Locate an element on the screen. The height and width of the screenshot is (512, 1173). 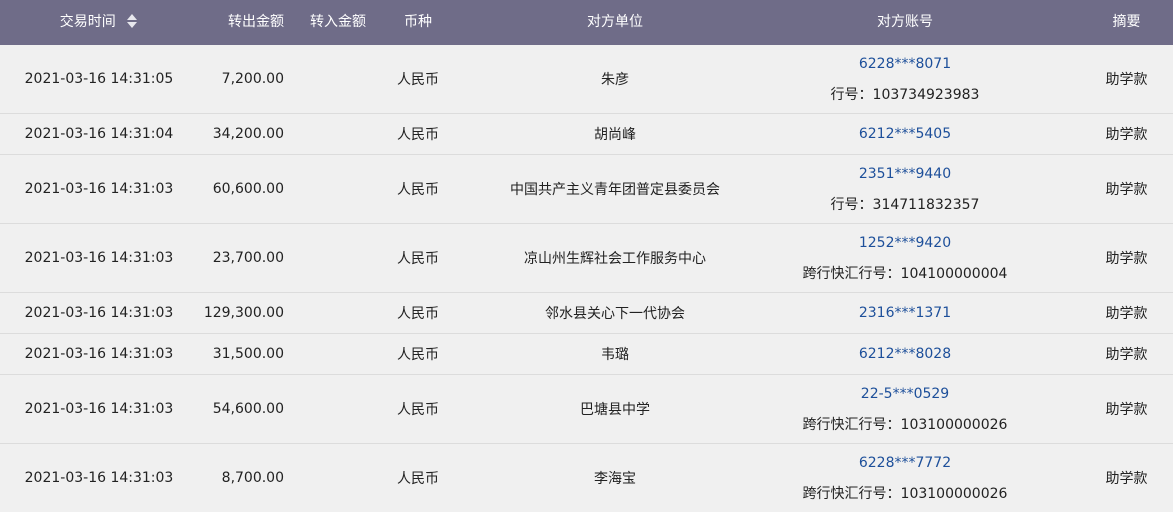
row-counterparty: 中国共产主义青年团普定县委员会 is located at coordinates (615, 190).